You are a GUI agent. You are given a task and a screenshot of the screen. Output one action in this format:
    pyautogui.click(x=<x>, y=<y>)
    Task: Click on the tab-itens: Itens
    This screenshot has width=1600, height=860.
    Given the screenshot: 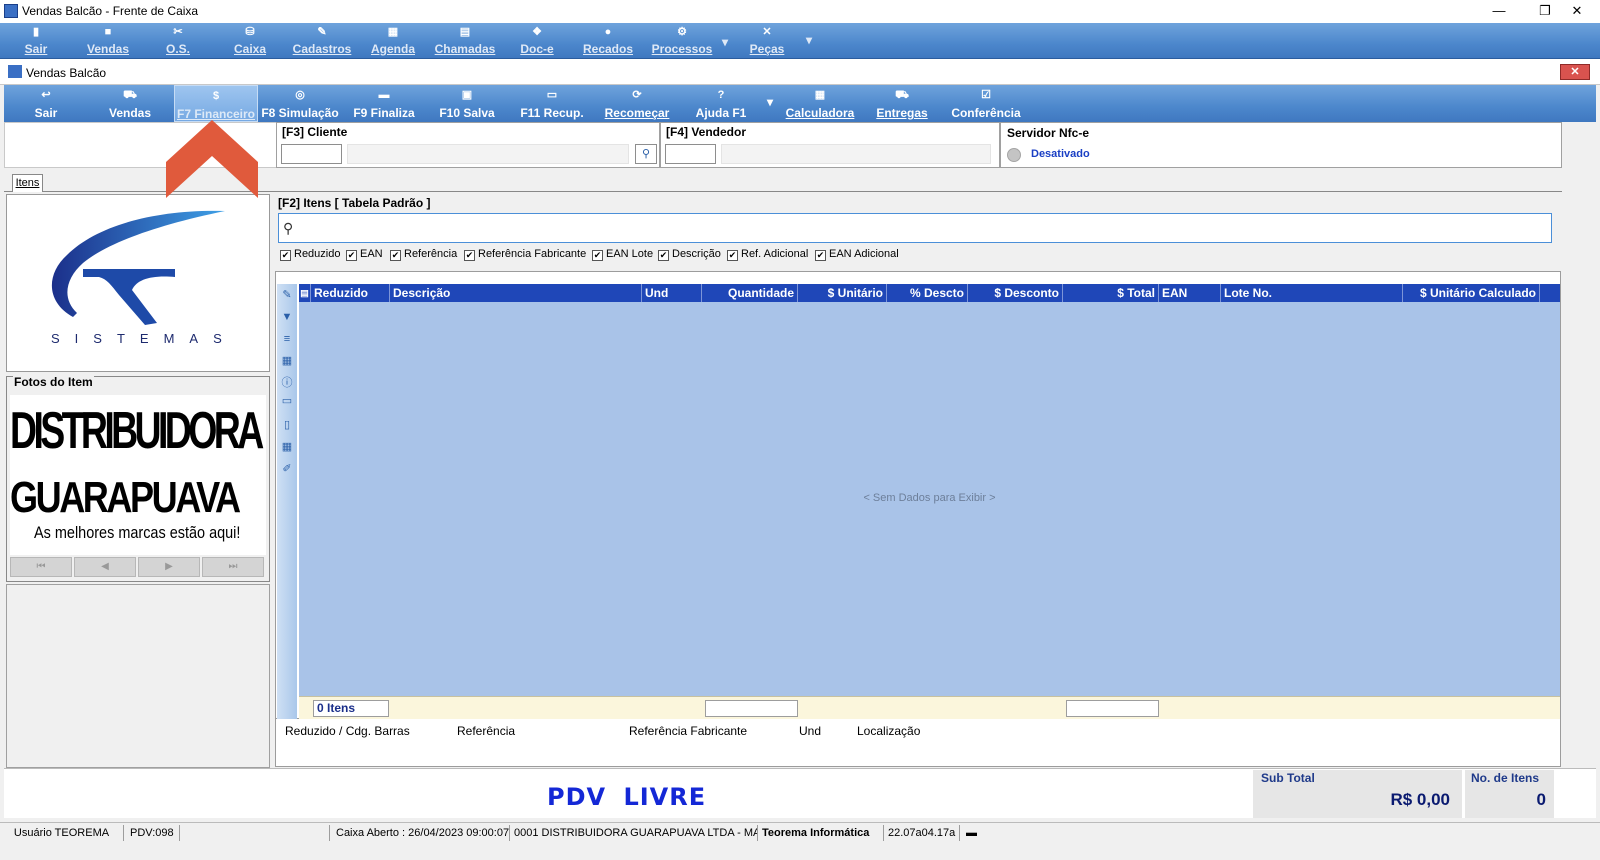 What is the action you would take?
    pyautogui.click(x=27, y=183)
    